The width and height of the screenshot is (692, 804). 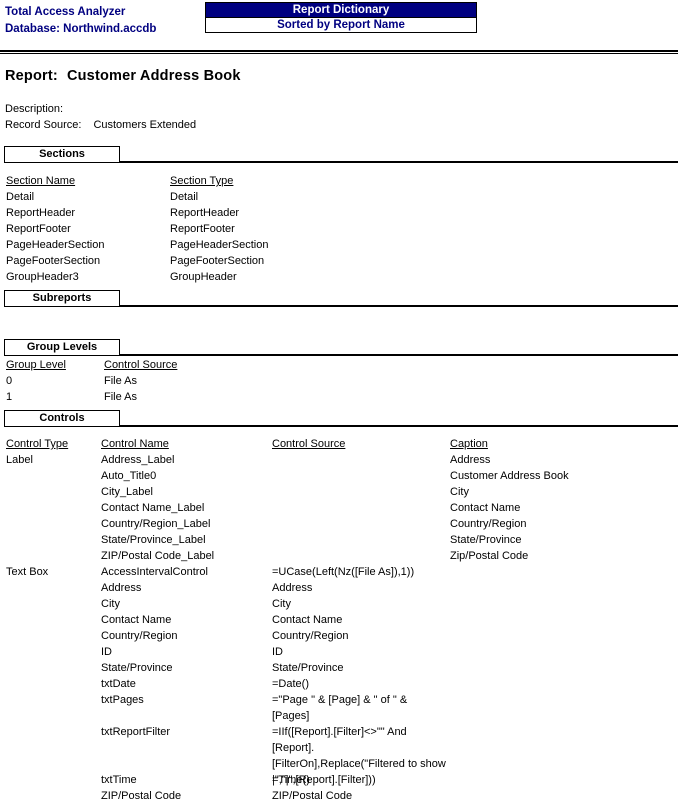 What do you see at coordinates (277, 652) in the screenshot?
I see `control-source: ID` at bounding box center [277, 652].